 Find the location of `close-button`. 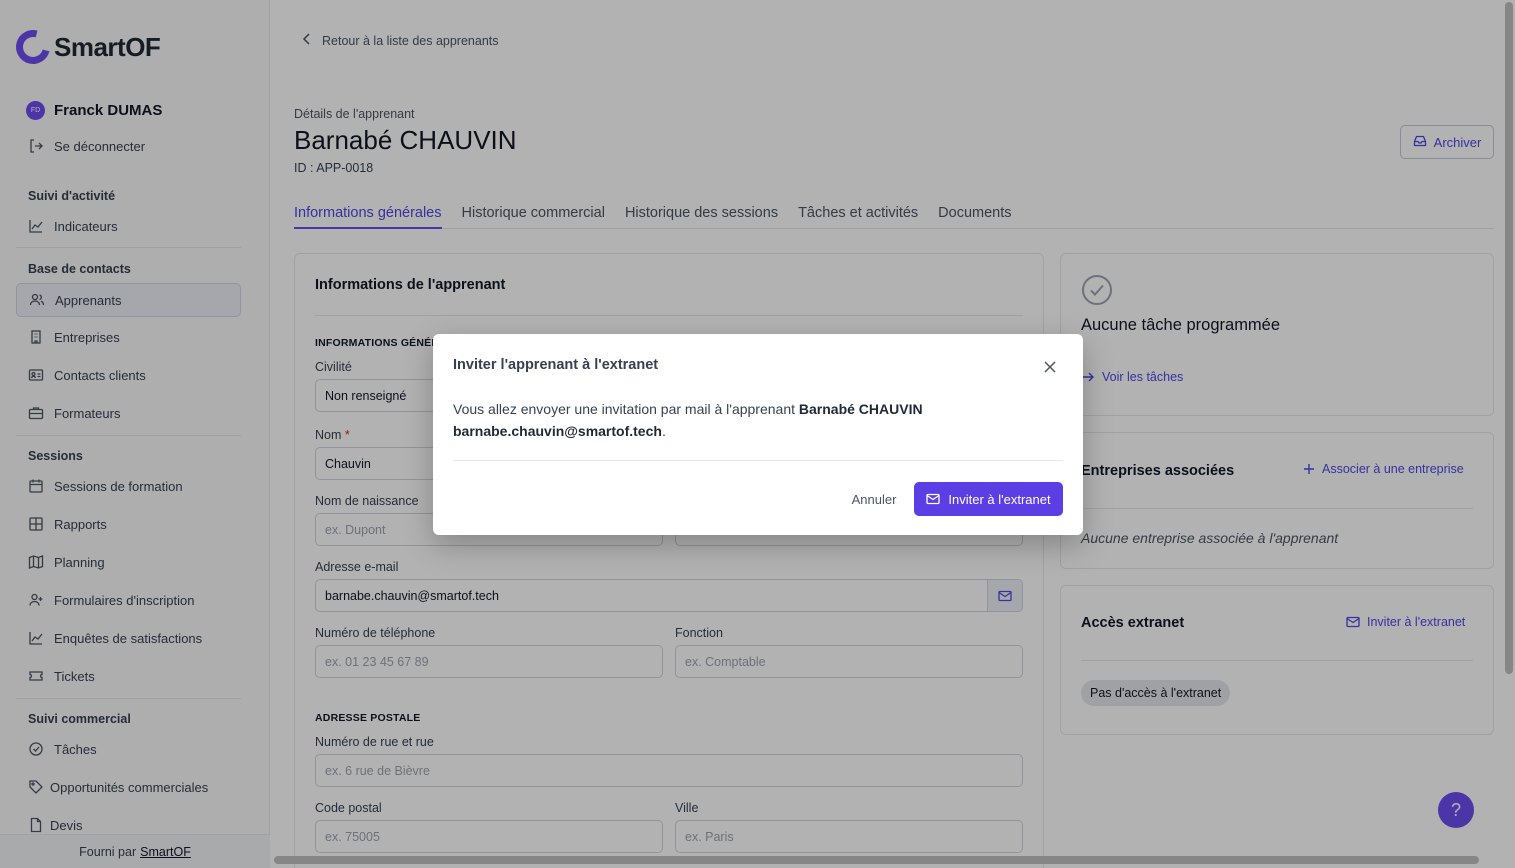

close-button is located at coordinates (1050, 367).